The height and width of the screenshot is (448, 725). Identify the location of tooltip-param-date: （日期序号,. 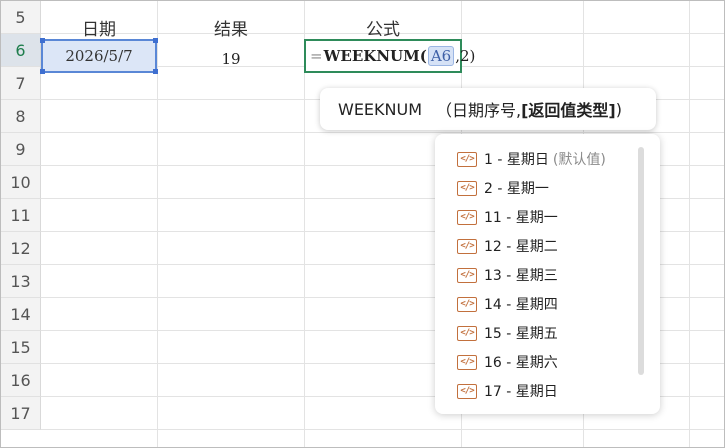
(479, 110).